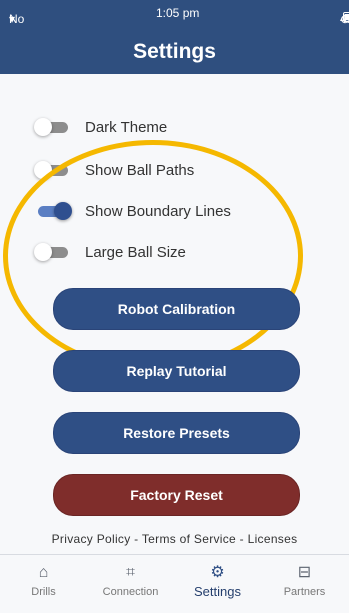 This screenshot has width=349, height=613. I want to click on dark-theme-toggle, so click(53, 127).